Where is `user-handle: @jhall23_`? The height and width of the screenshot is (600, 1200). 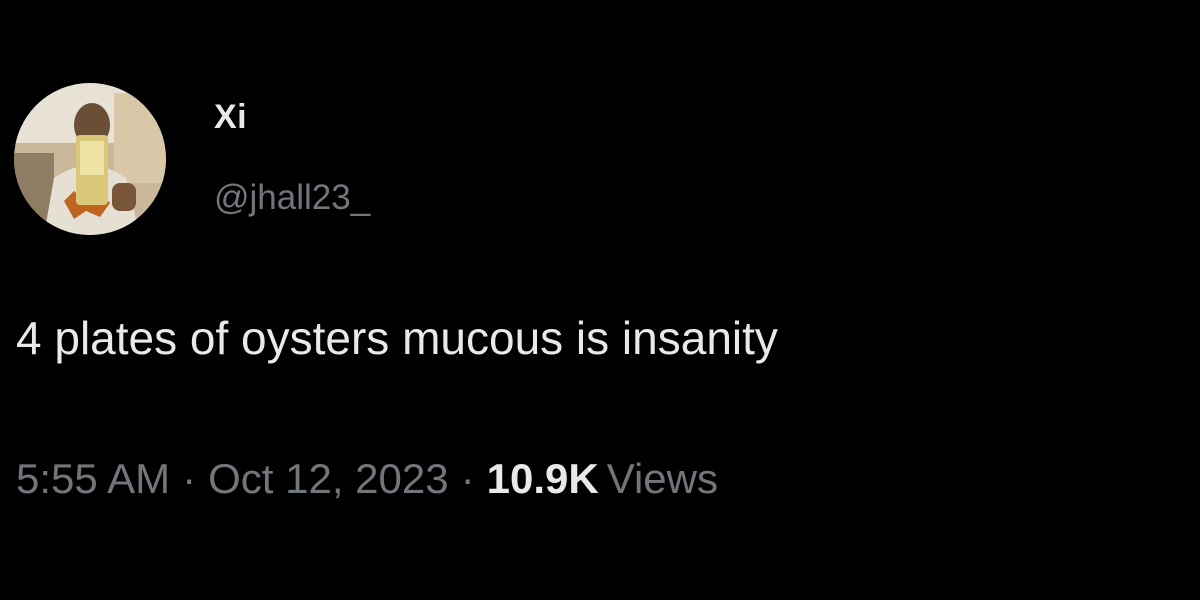 user-handle: @jhall23_ is located at coordinates (292, 197).